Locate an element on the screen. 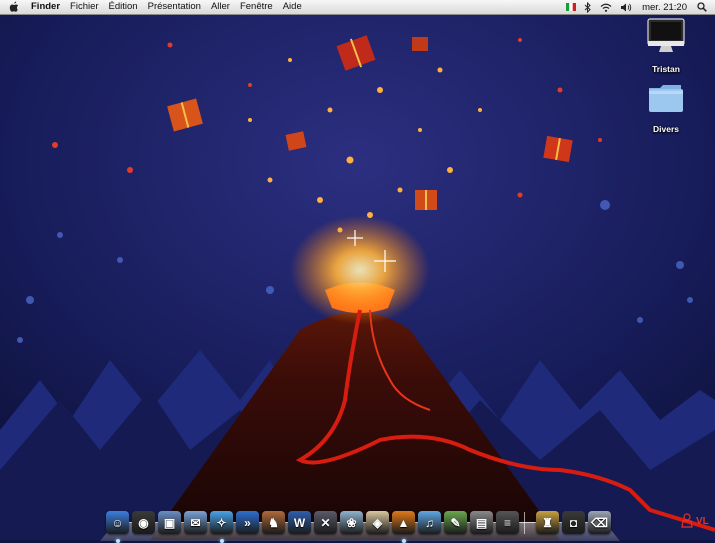 The image size is (715, 543). spotlight-search-icon is located at coordinates (702, 7).